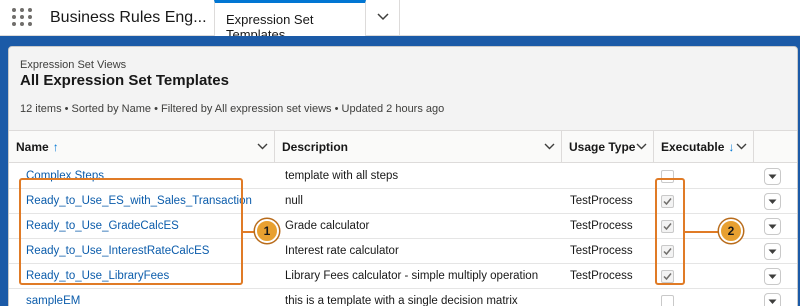  I want to click on column-usage-type-label: Usage Type, so click(602, 147).